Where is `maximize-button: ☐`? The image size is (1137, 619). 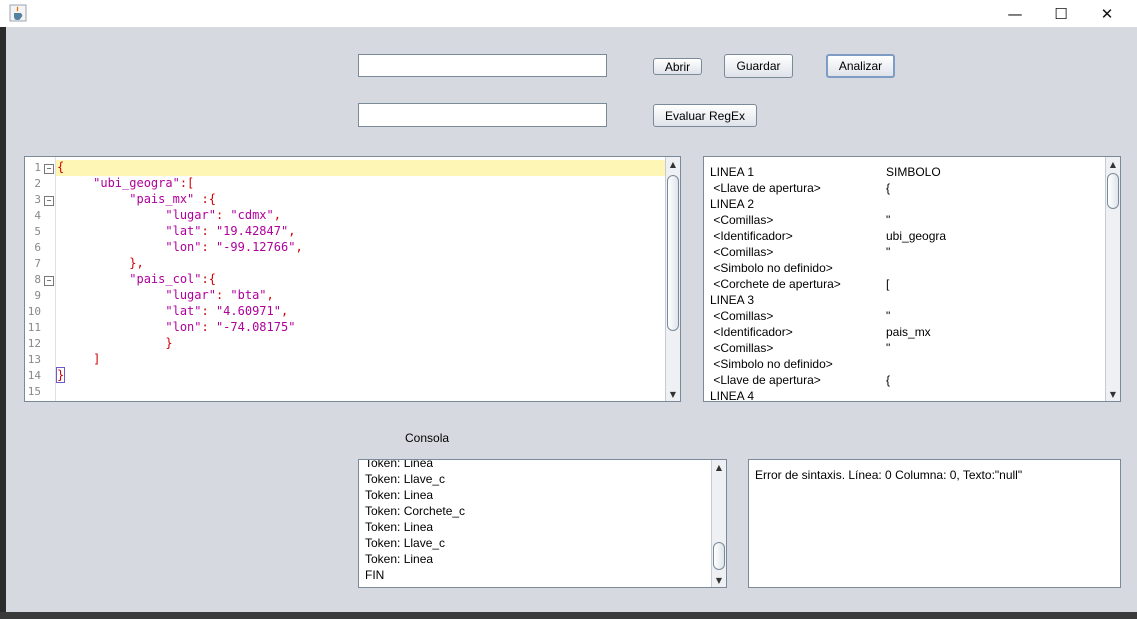 maximize-button: ☐ is located at coordinates (1061, 13).